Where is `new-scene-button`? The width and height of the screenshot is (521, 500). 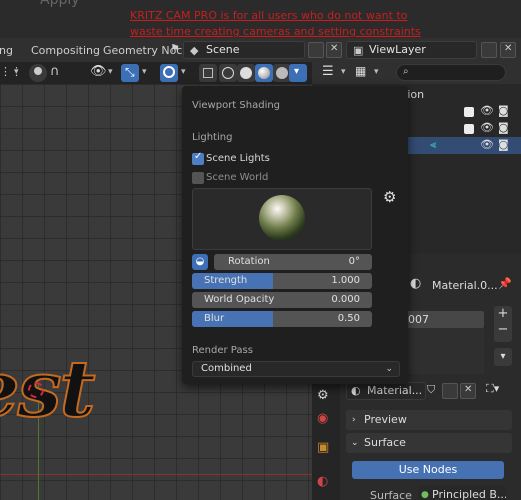 new-scene-button is located at coordinates (316, 50).